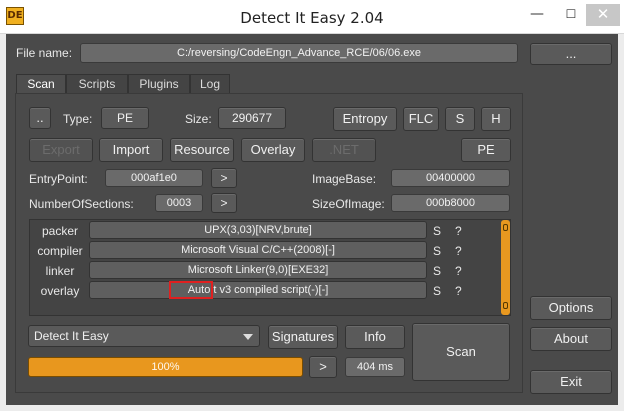 The width and height of the screenshot is (624, 411). What do you see at coordinates (131, 150) in the screenshot?
I see `import-button: Import` at bounding box center [131, 150].